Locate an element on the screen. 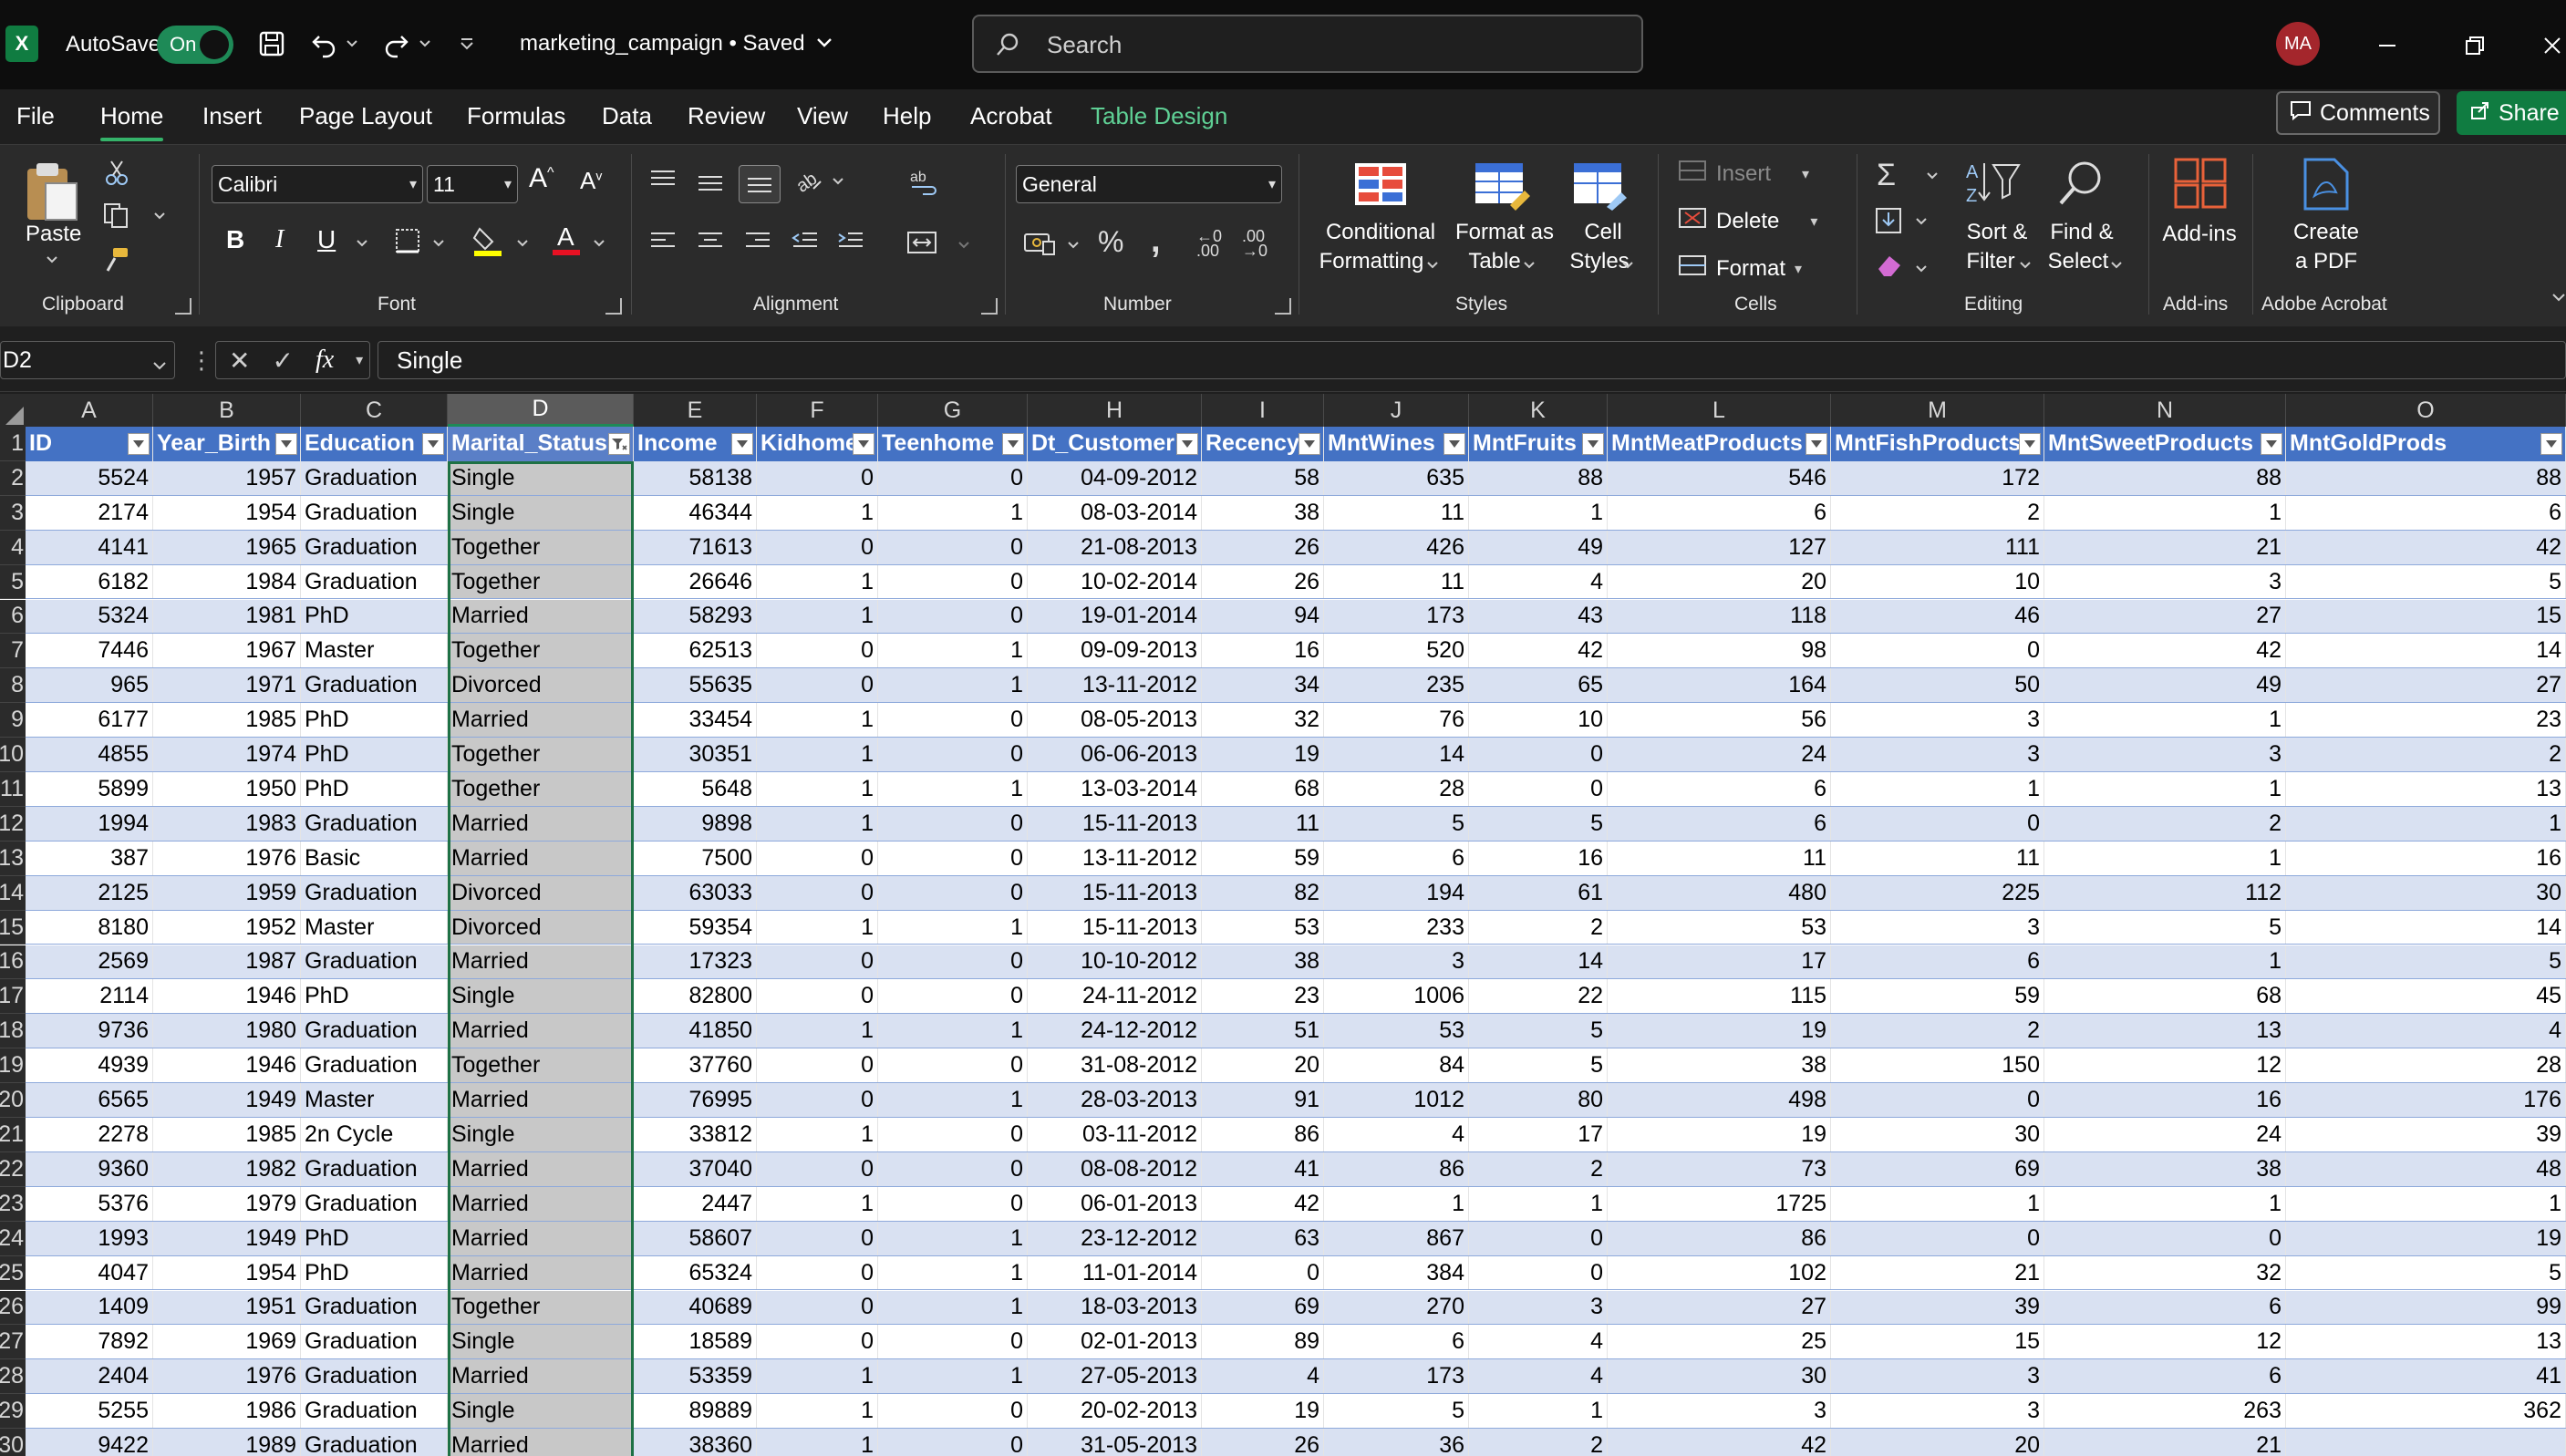 The image size is (2566, 1456). cell: 82 is located at coordinates (1263, 893).